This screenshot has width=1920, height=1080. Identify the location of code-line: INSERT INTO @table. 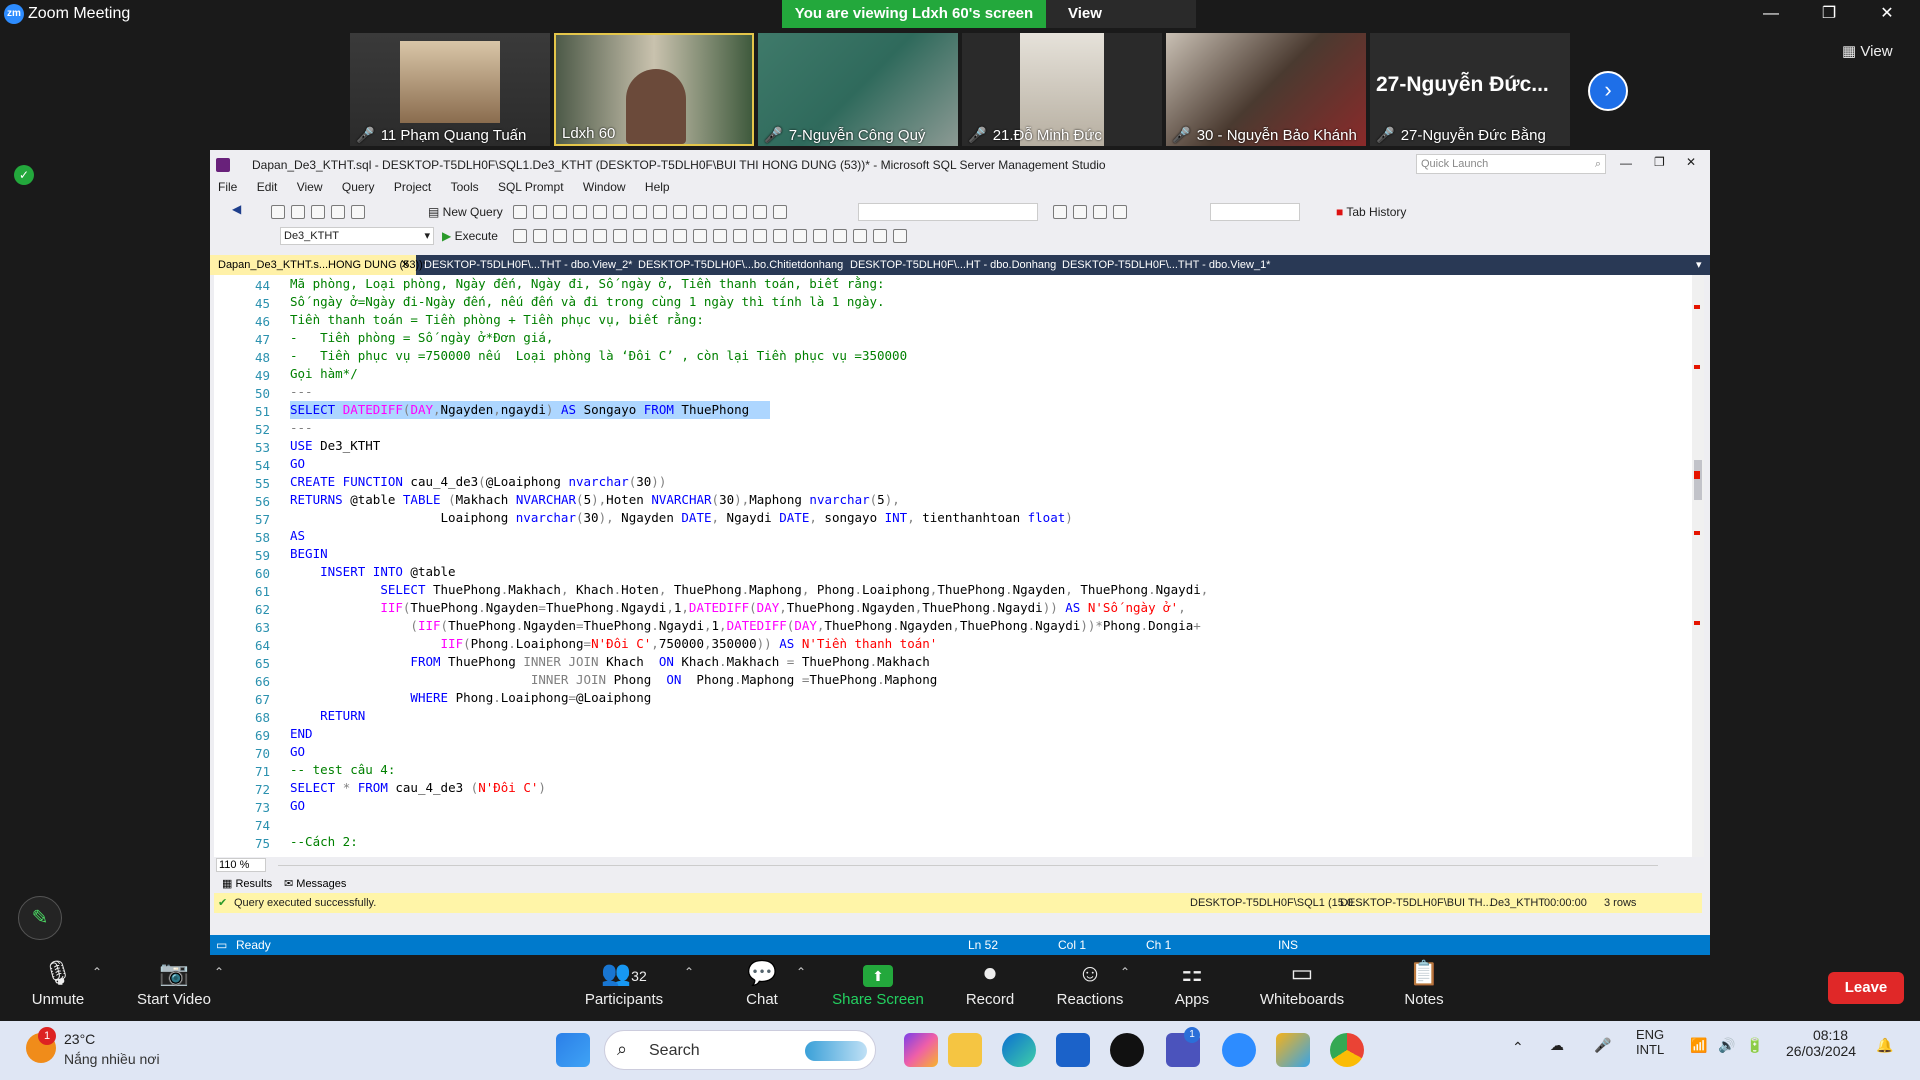
(388, 571).